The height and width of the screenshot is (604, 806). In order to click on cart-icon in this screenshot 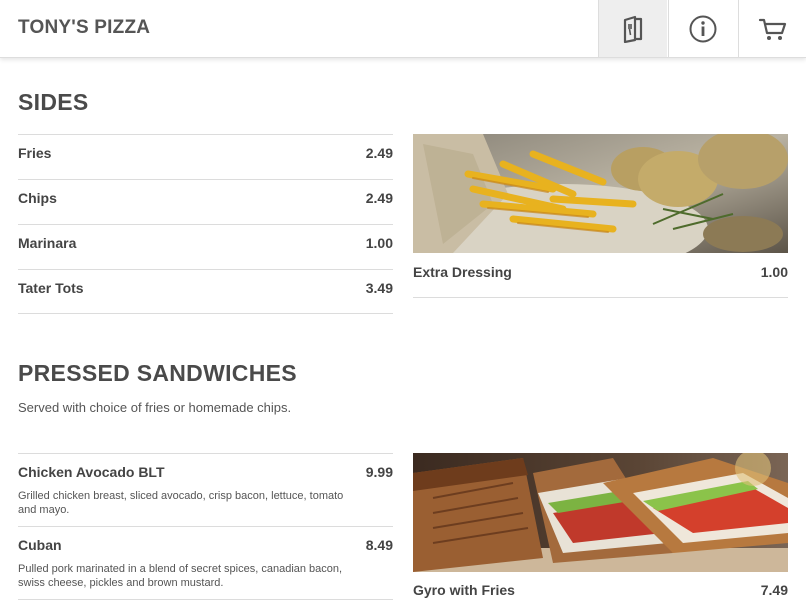, I will do `click(772, 29)`.